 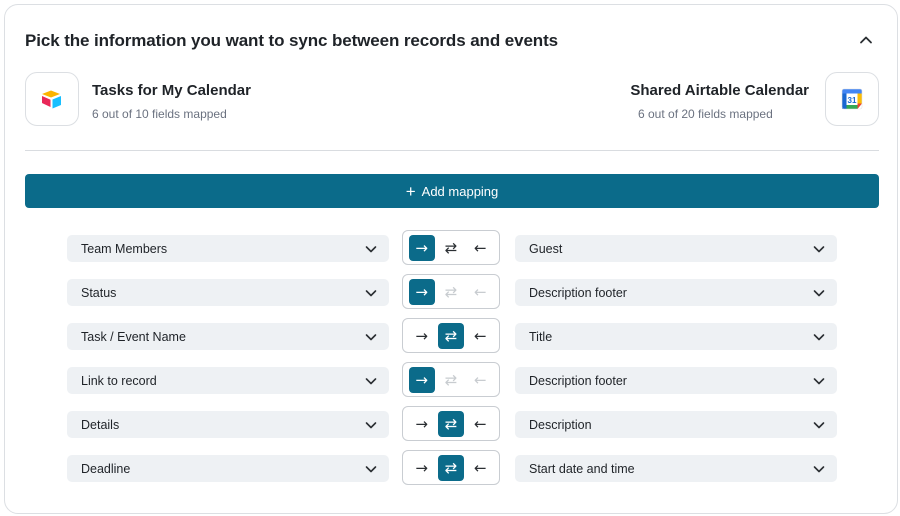 I want to click on mapping-row: Status → ⇄ ← Description footer, so click(x=453, y=291).